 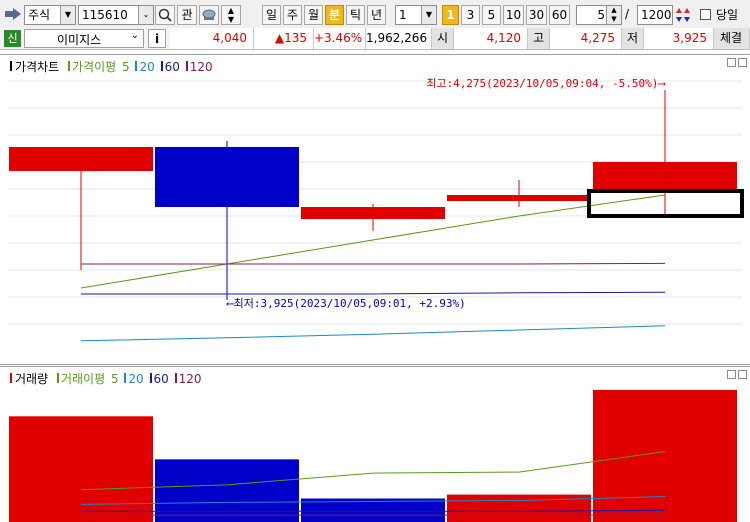 I want to click on price-change: ▲135, so click(x=284, y=38).